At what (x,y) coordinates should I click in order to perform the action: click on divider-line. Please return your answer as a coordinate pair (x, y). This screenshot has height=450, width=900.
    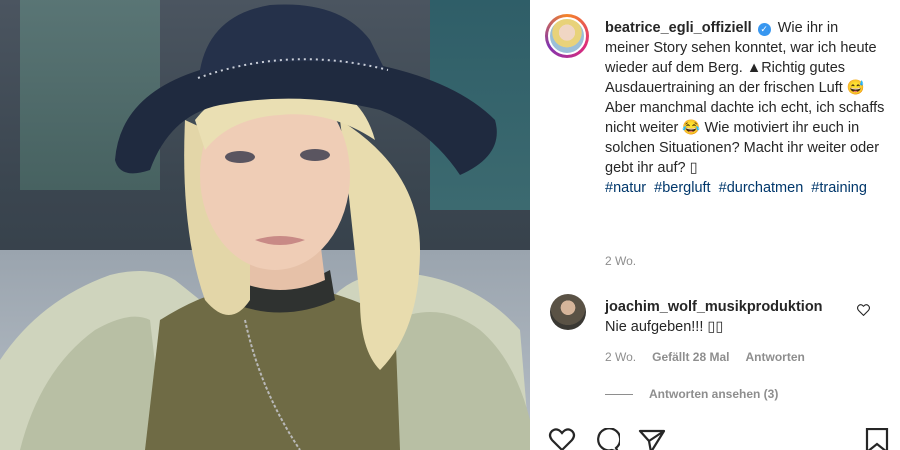
    Looking at the image, I should click on (619, 394).